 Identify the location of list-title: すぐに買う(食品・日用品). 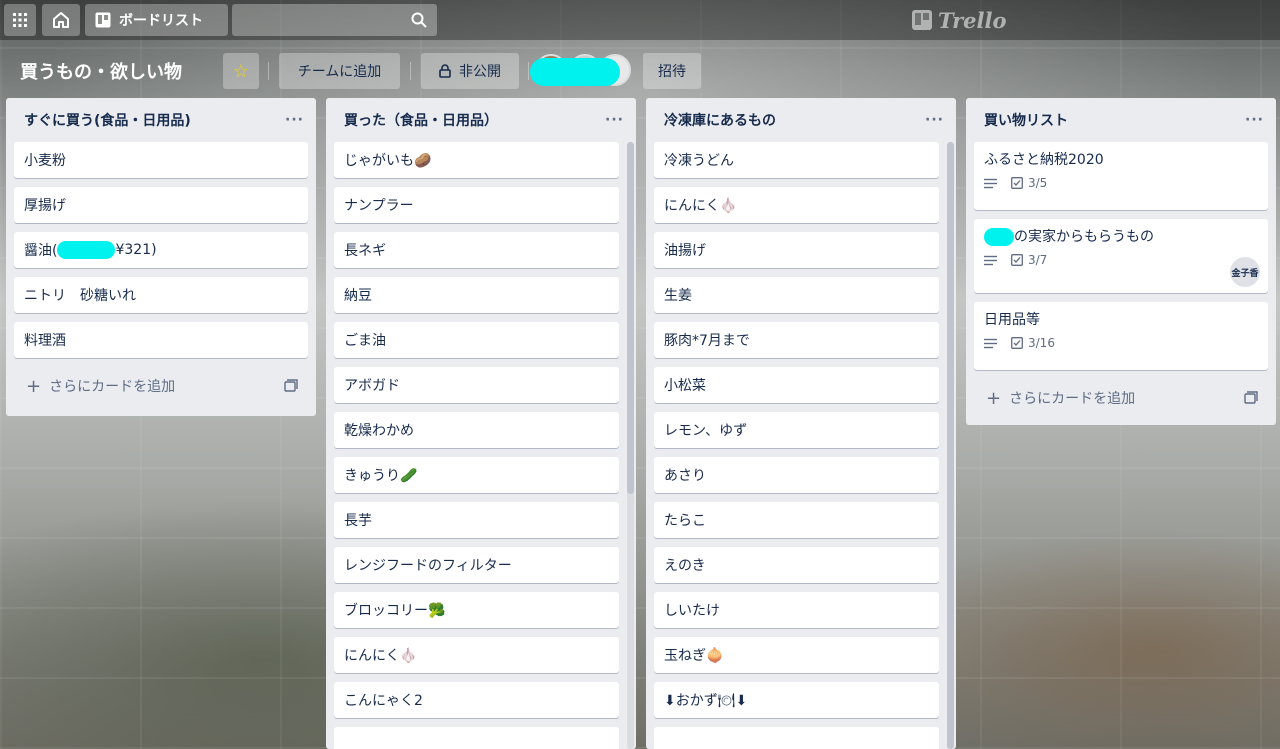
(107, 120).